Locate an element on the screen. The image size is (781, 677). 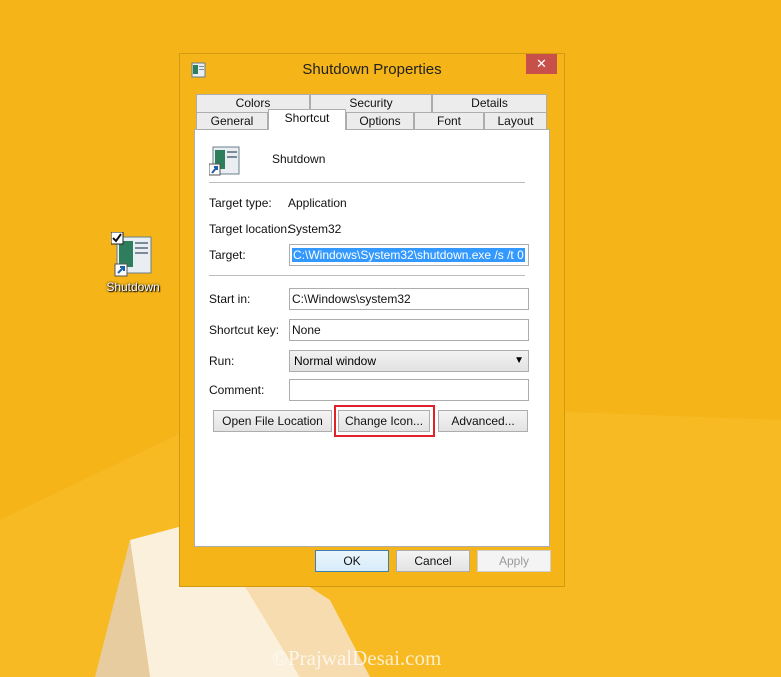
target-field: C:\Windows\System32\shutdown.exe /s /t 0 is located at coordinates (409, 255).